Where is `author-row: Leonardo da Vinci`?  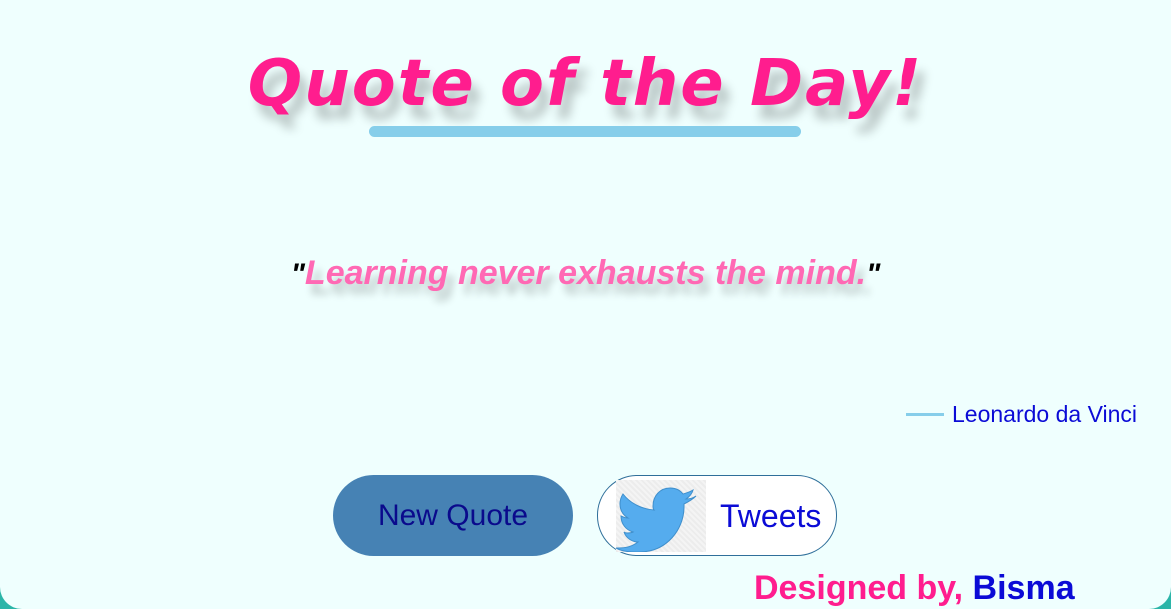
author-row: Leonardo da Vinci is located at coordinates (1021, 414).